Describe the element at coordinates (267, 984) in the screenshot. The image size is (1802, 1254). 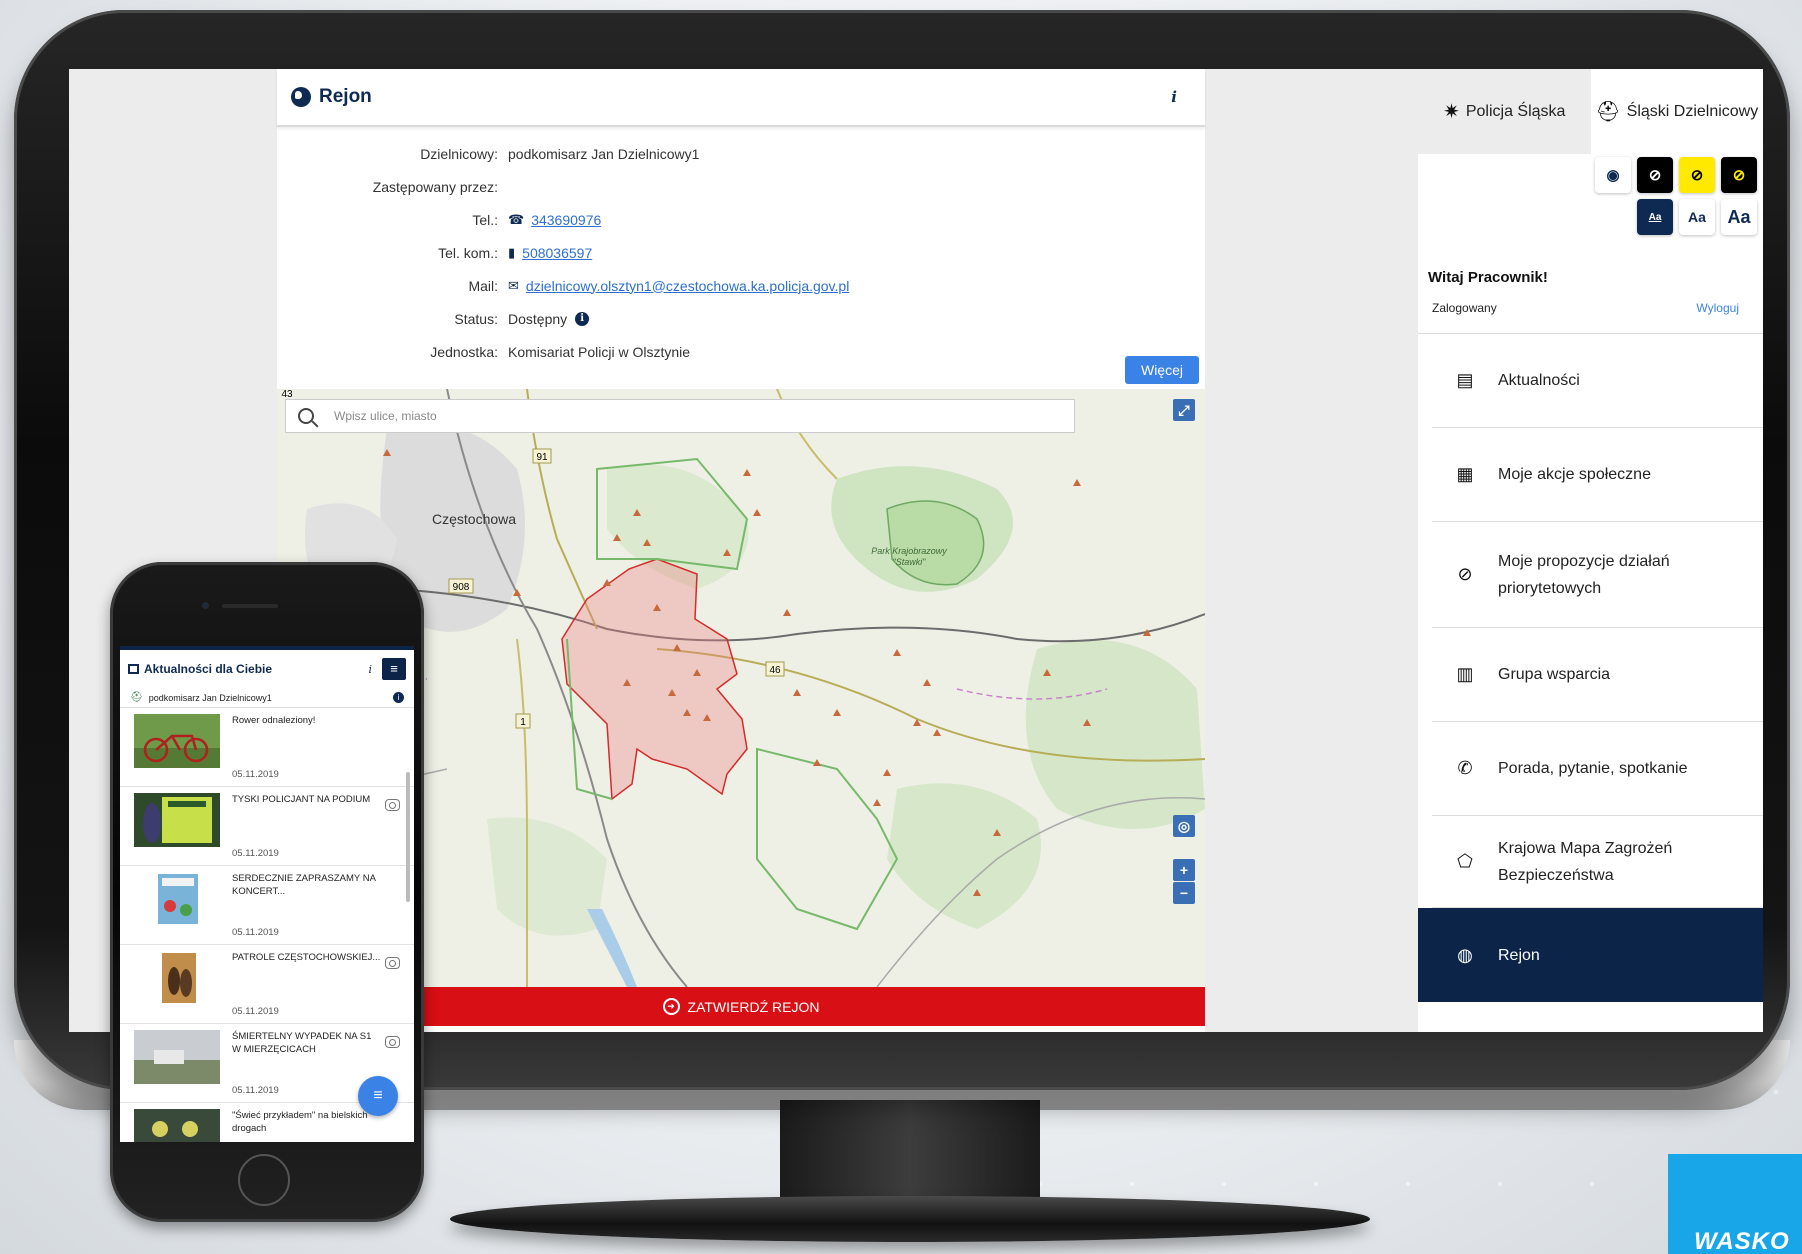
I see `list-item: PATROLE CZĘSTOCHOWSKIEJ... 05.11.2019` at that location.